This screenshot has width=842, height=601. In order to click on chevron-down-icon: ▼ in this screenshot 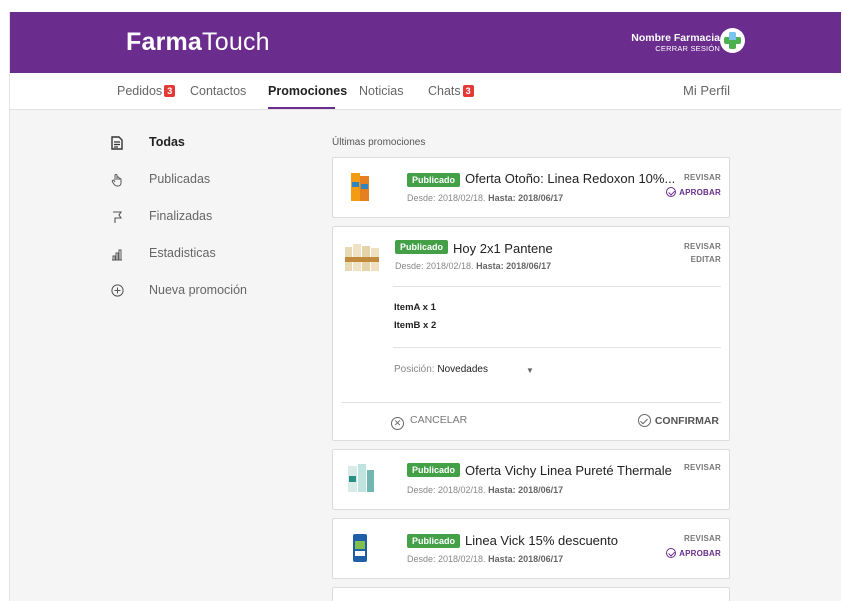, I will do `click(530, 370)`.